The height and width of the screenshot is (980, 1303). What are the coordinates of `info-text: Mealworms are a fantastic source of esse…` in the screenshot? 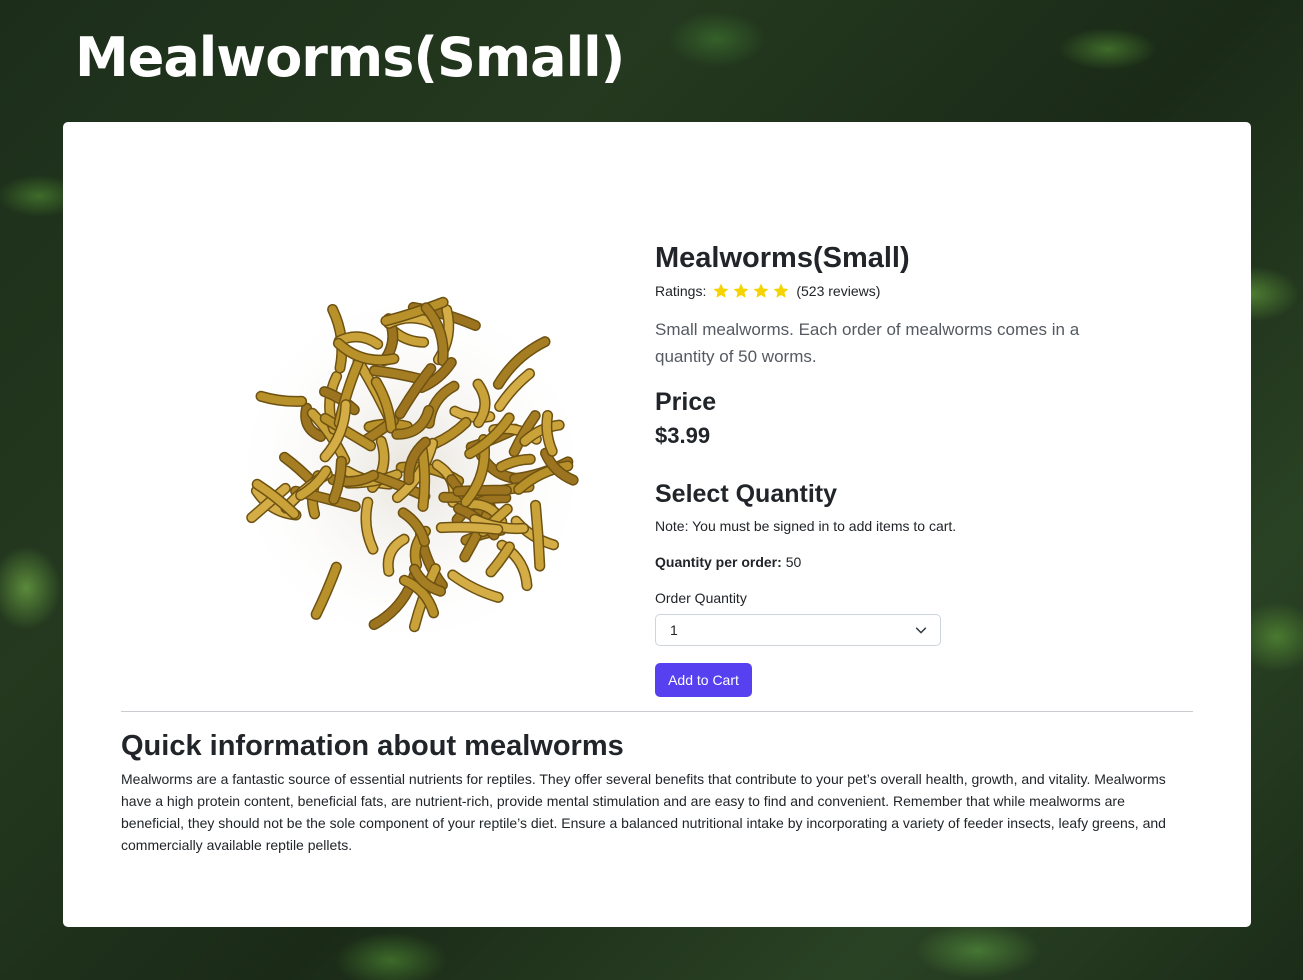 It's located at (643, 812).